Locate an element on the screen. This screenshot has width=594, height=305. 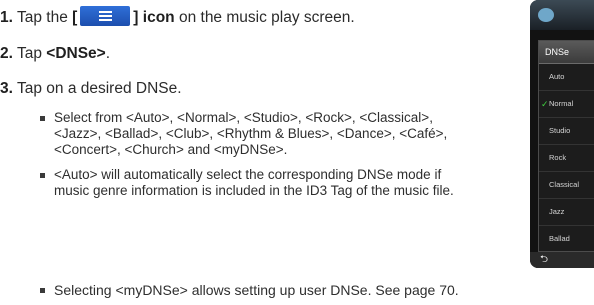
step-text: Tap on a desired DNSe. is located at coordinates (99, 88).